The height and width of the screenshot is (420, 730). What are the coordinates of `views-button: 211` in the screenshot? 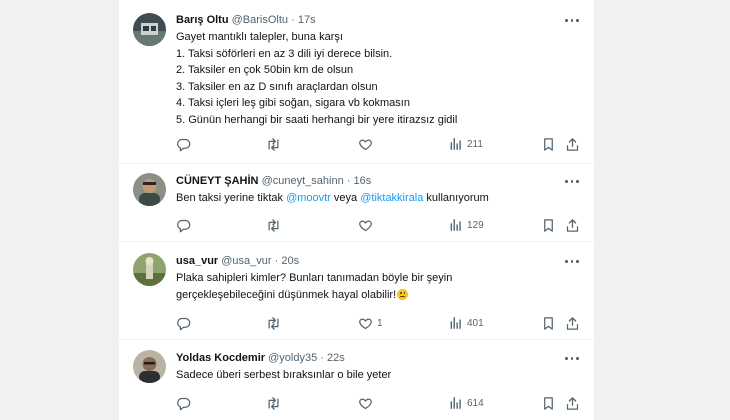 It's located at (466, 144).